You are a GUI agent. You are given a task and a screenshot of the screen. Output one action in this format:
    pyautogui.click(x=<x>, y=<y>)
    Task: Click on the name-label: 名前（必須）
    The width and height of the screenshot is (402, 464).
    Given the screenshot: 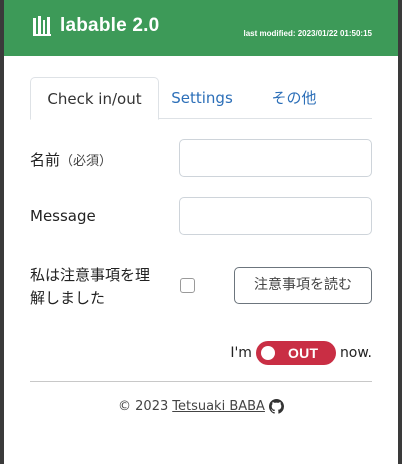 What is the action you would take?
    pyautogui.click(x=71, y=159)
    